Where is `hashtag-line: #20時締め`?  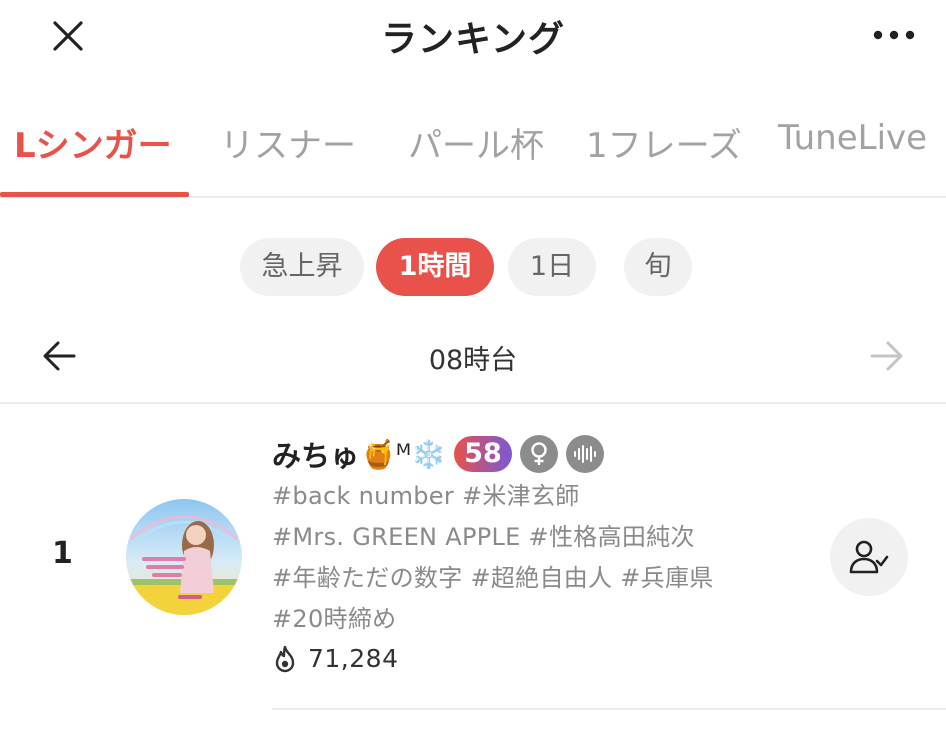
hashtag-line: #20時締め is located at coordinates (334, 619).